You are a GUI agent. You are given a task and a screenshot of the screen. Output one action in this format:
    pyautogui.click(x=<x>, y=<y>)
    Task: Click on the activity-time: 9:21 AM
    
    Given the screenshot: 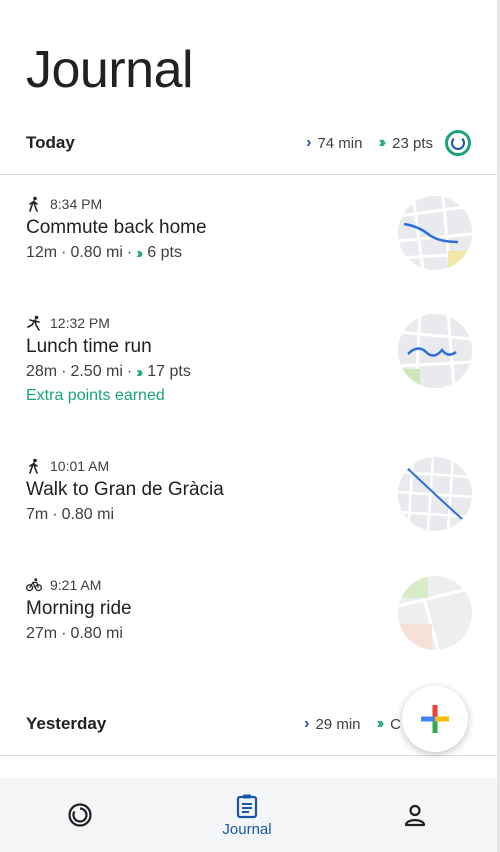 What is the action you would take?
    pyautogui.click(x=76, y=585)
    